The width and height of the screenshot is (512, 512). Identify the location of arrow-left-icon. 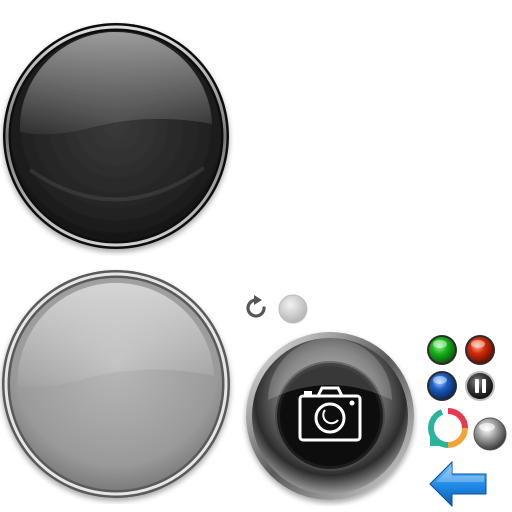
(460, 484).